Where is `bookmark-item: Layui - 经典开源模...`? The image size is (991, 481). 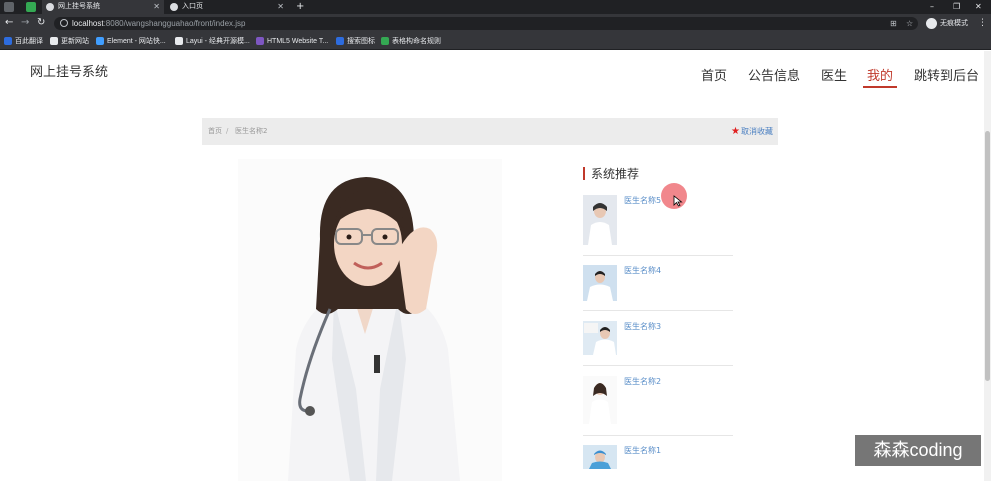
bookmark-item: Layui - 经典开源模... is located at coordinates (212, 41).